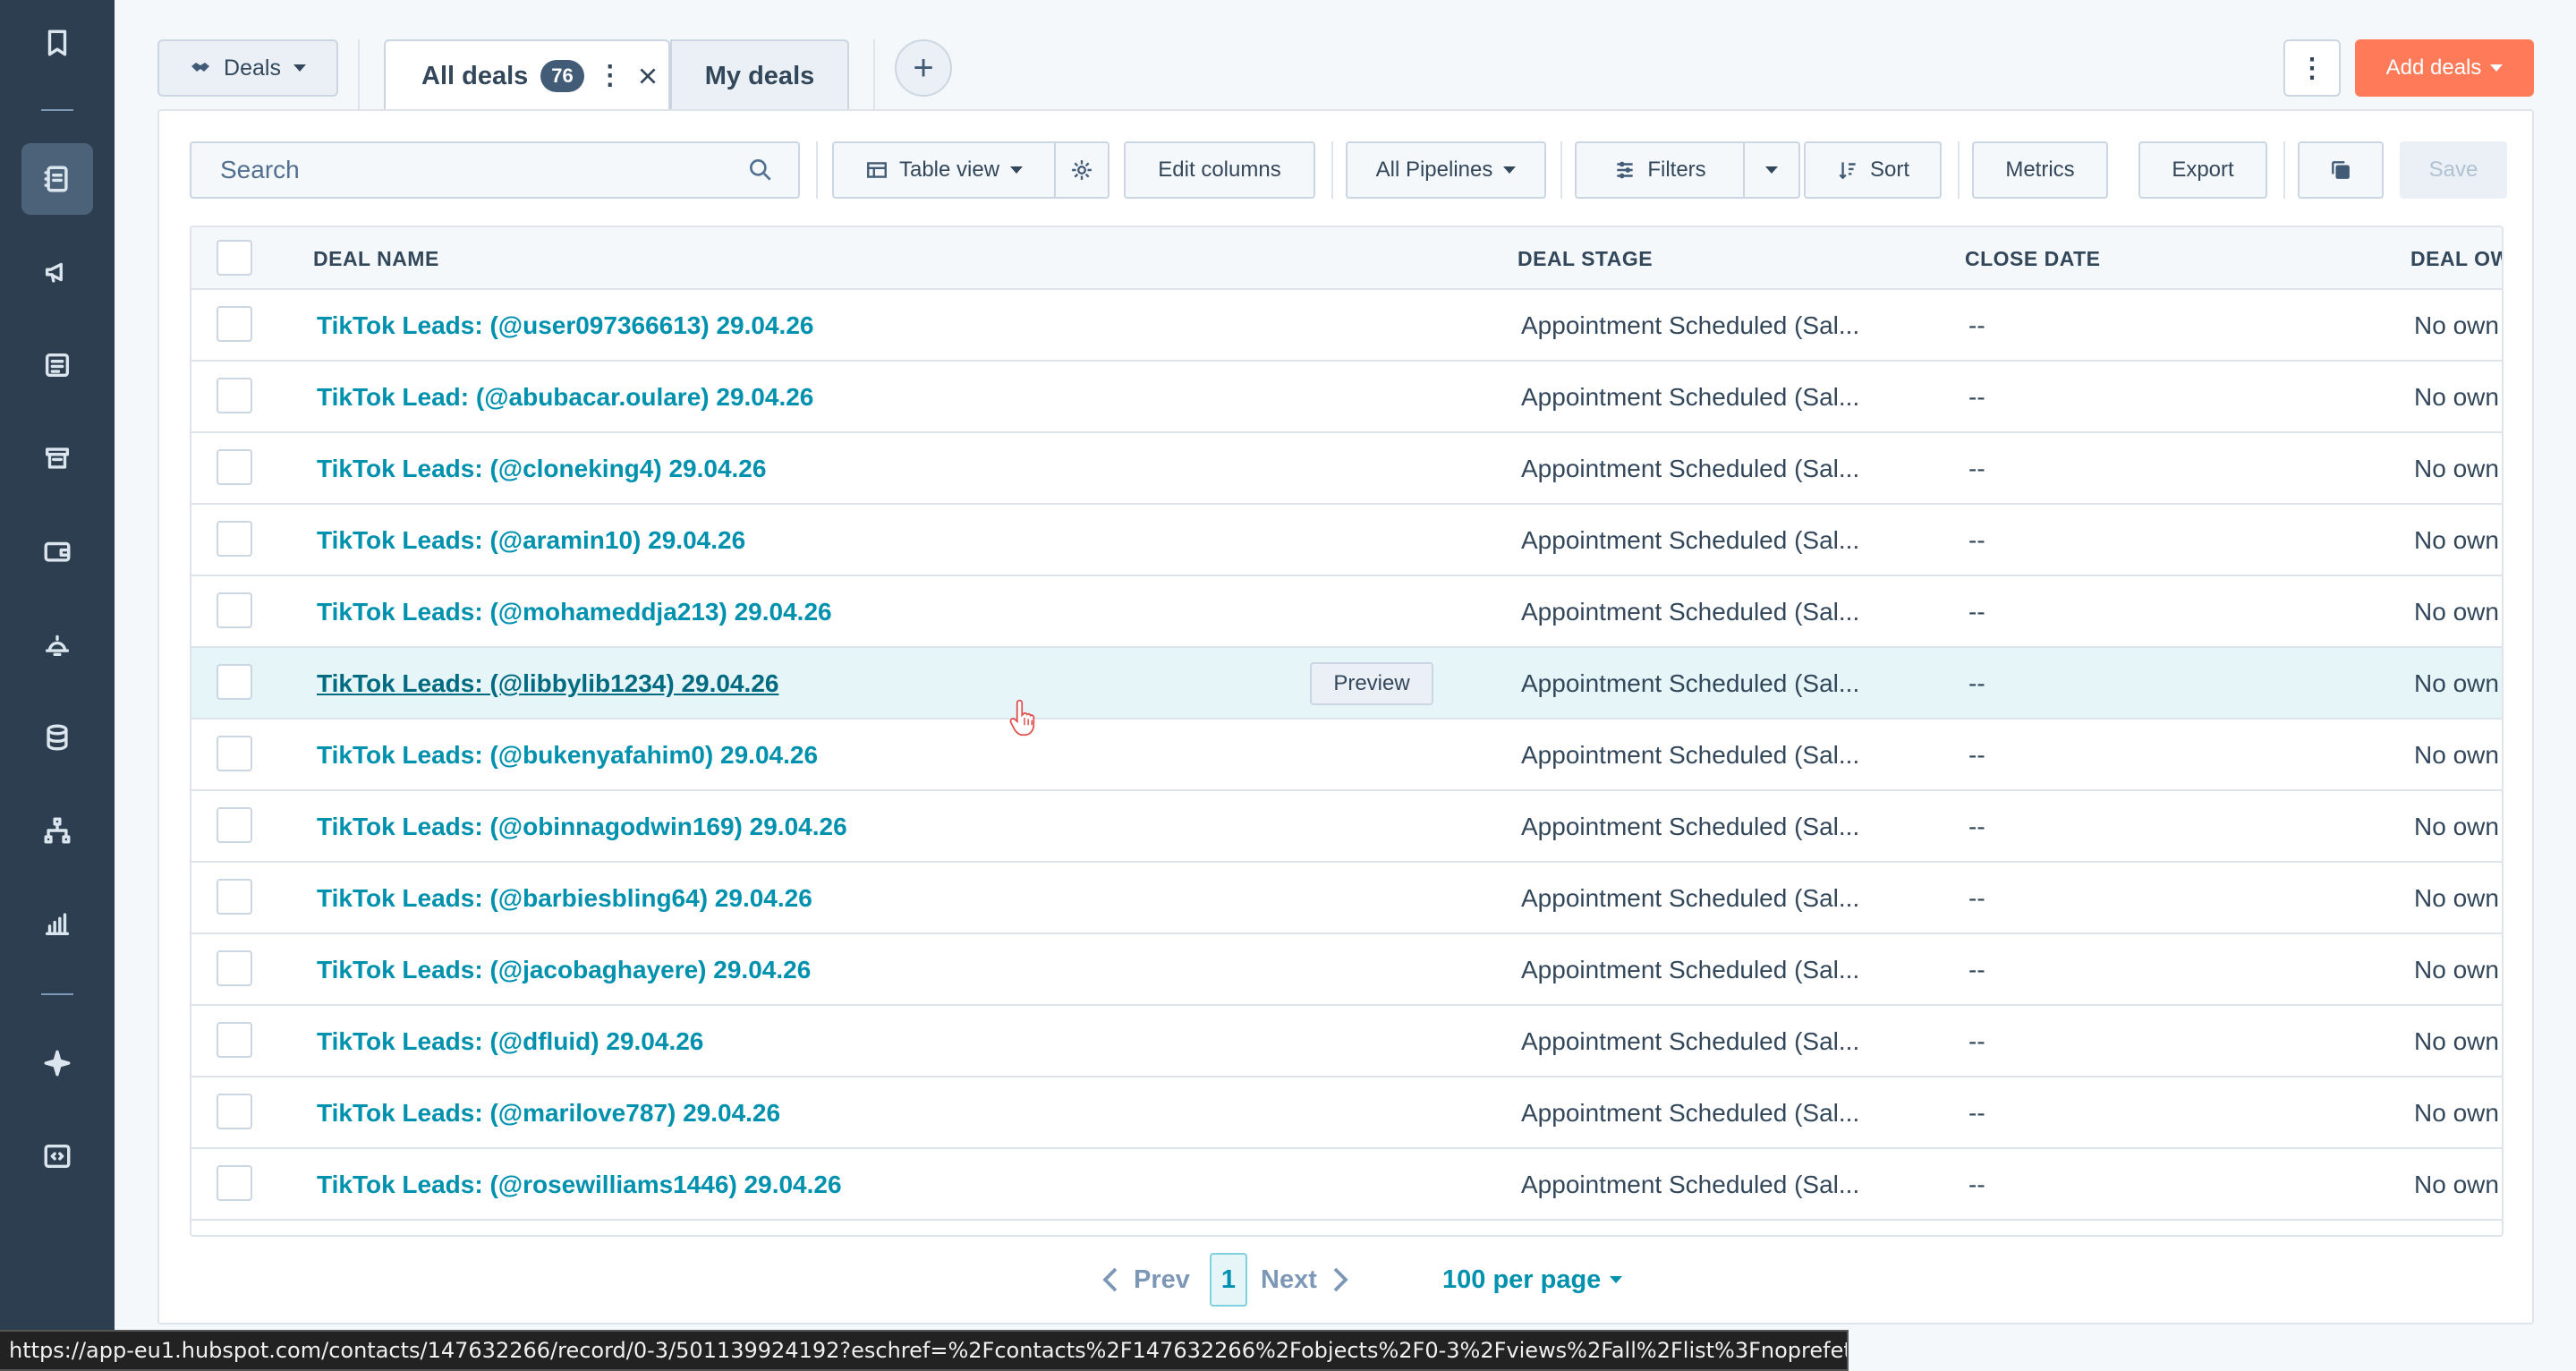  I want to click on view-settings-button, so click(1081, 170).